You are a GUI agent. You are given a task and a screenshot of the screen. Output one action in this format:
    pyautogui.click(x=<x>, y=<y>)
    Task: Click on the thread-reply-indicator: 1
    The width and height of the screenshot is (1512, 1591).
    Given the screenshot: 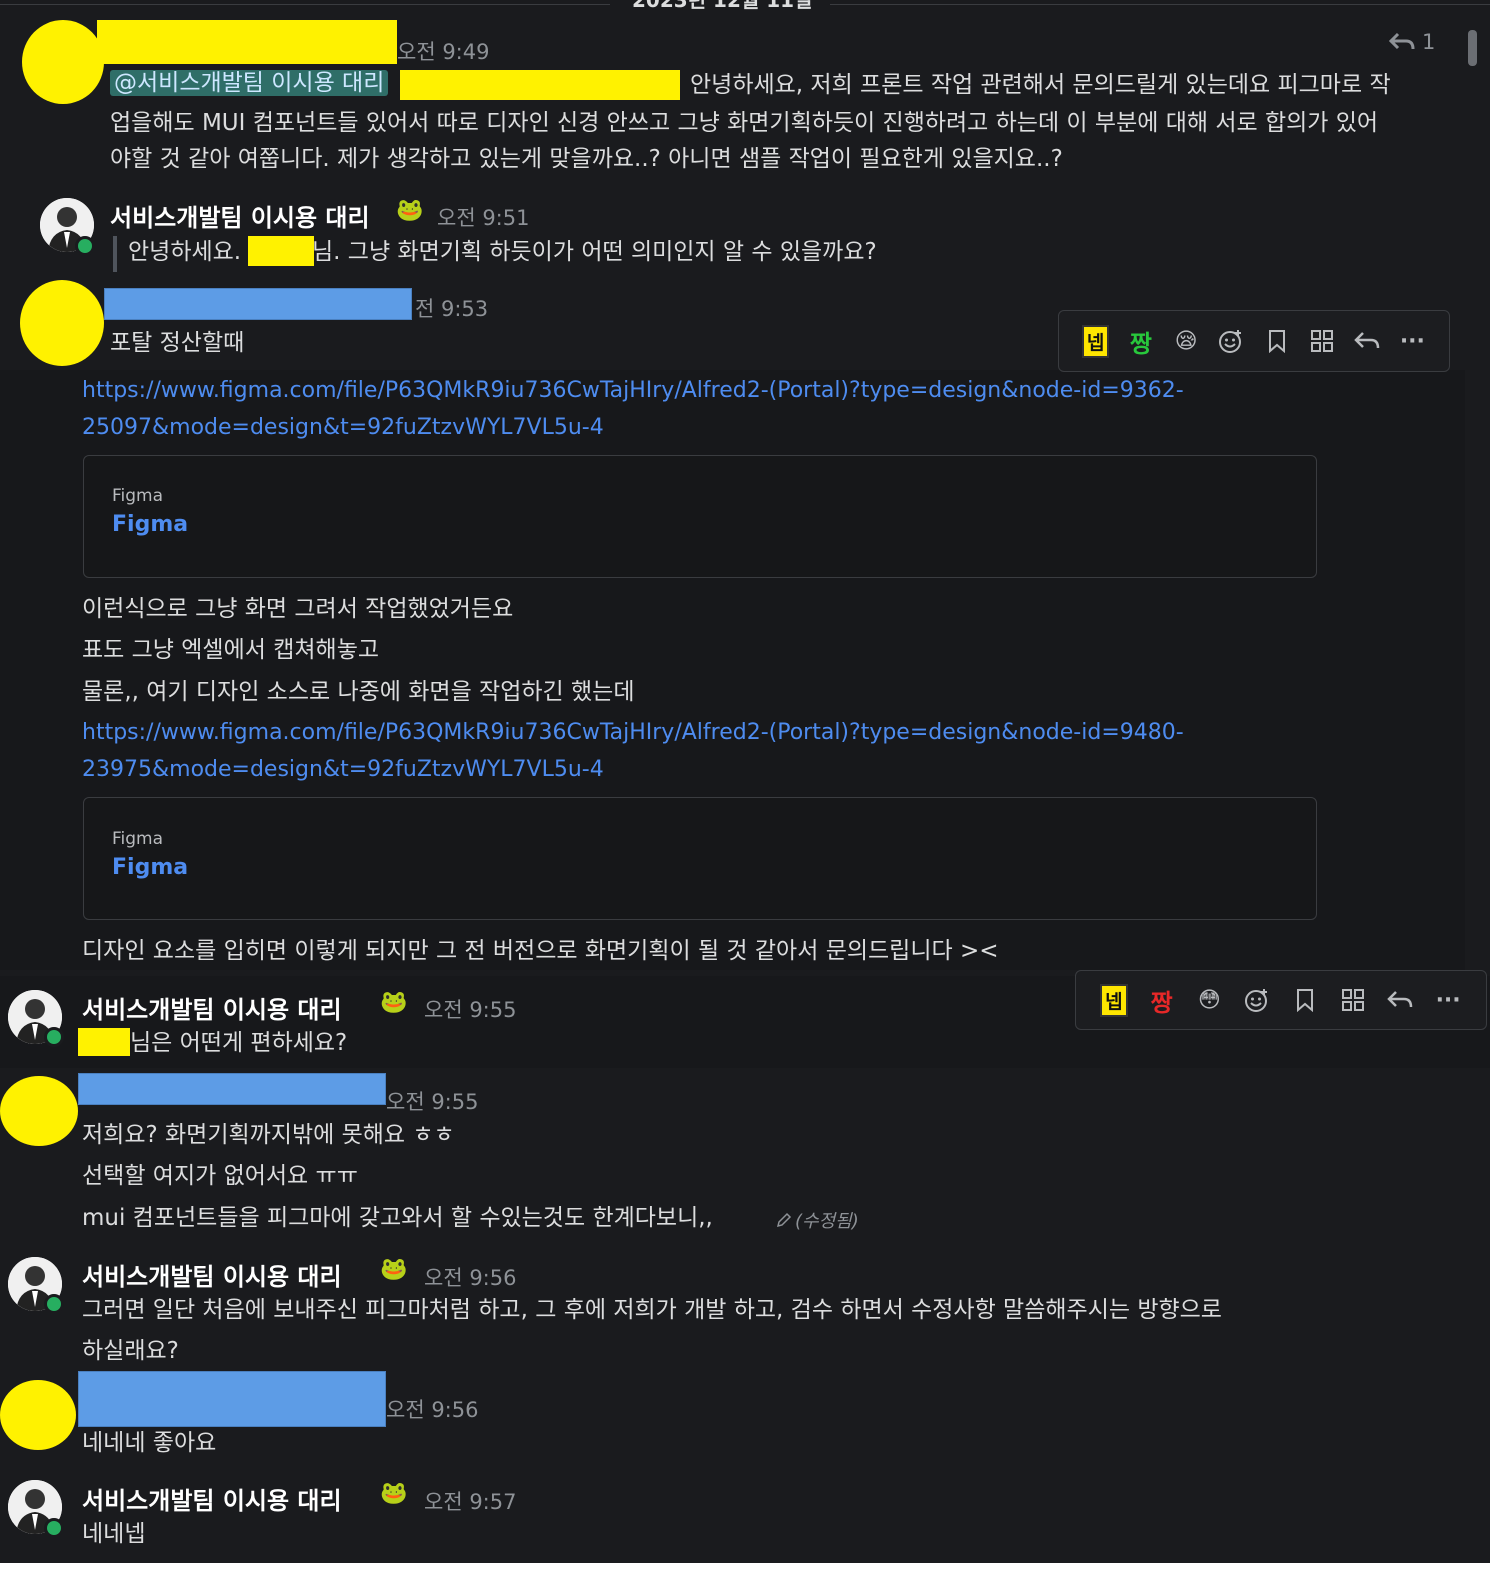 What is the action you would take?
    pyautogui.click(x=1411, y=42)
    